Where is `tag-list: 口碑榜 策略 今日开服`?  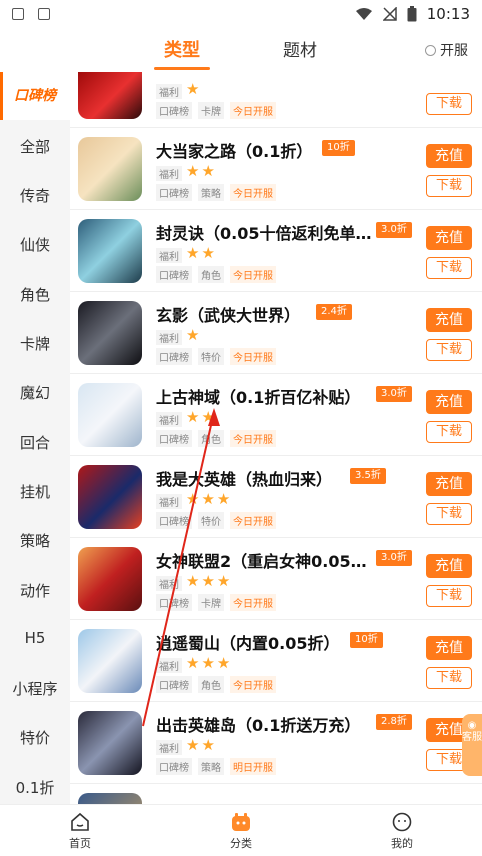 tag-list: 口碑榜 策略 今日开服 is located at coordinates (216, 192).